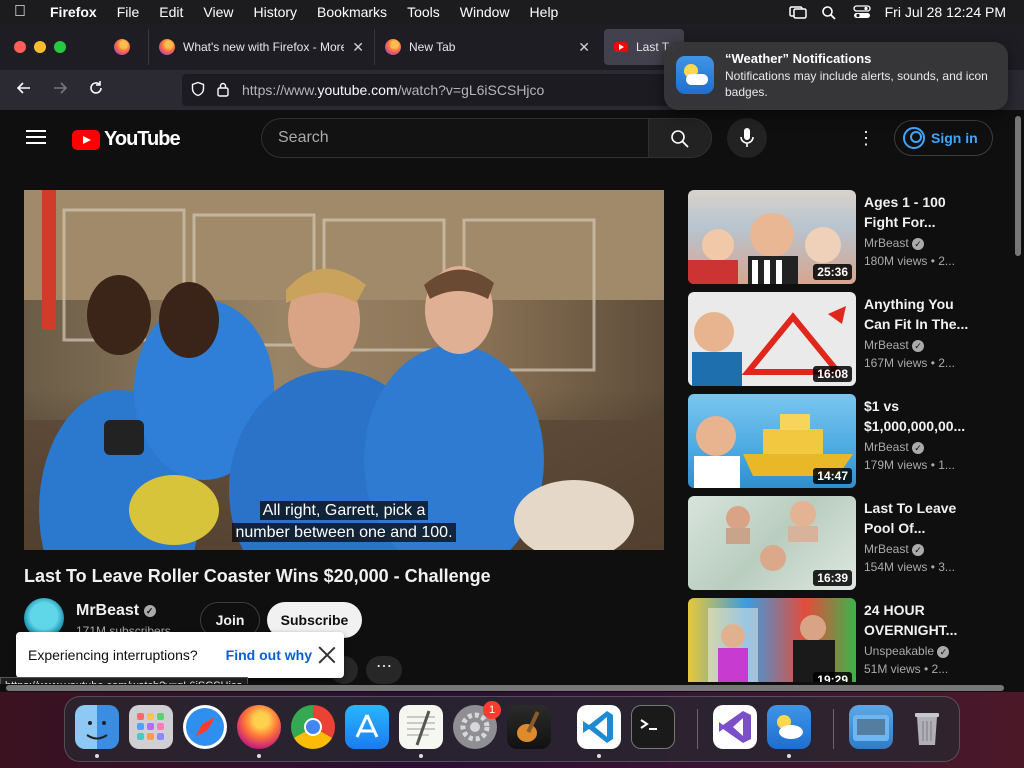 This screenshot has height=768, width=1024. Describe the element at coordinates (772, 237) in the screenshot. I see `video-thumbnail: 25:36` at that location.